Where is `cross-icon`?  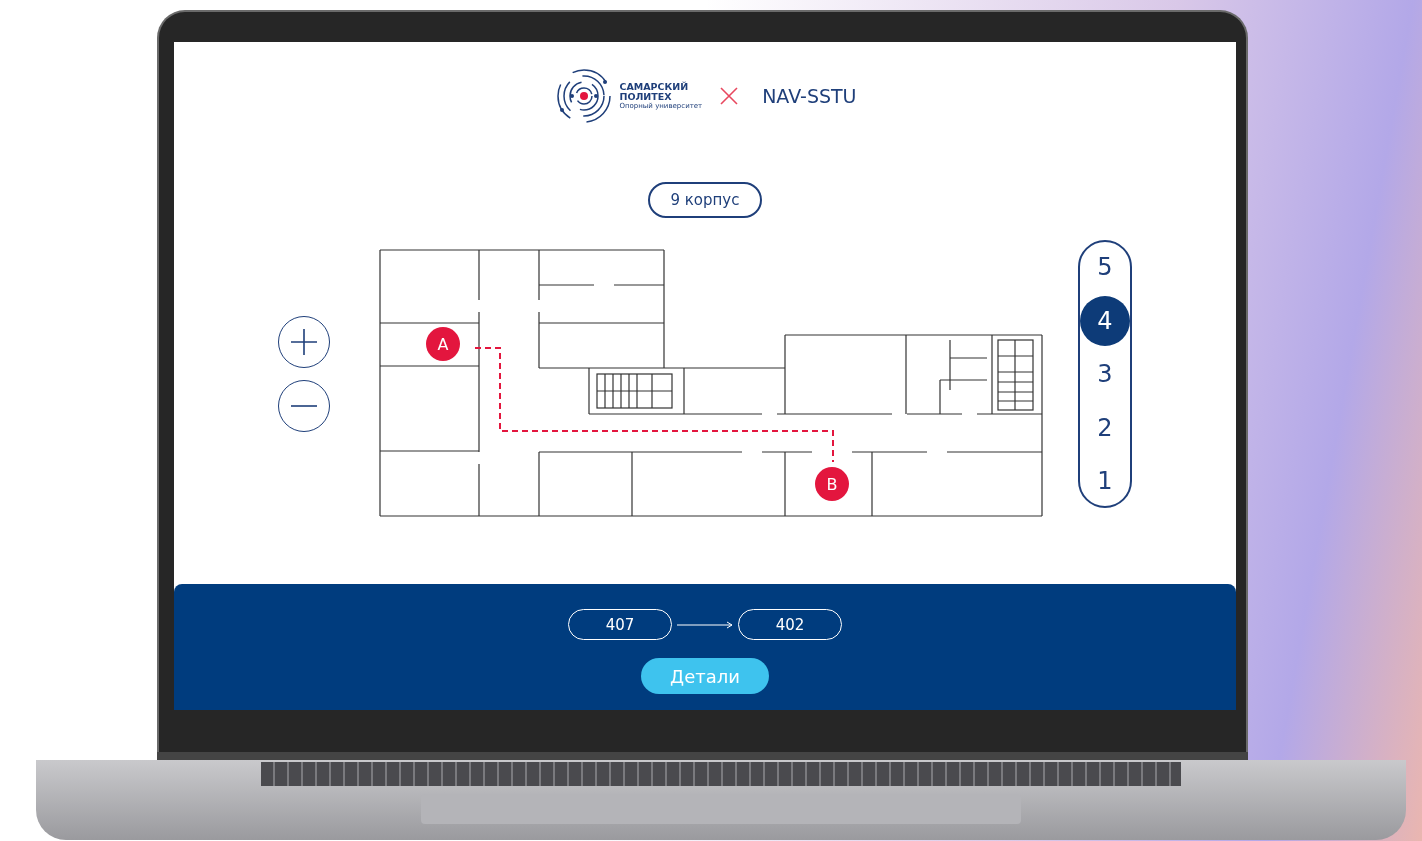
cross-icon is located at coordinates (729, 96).